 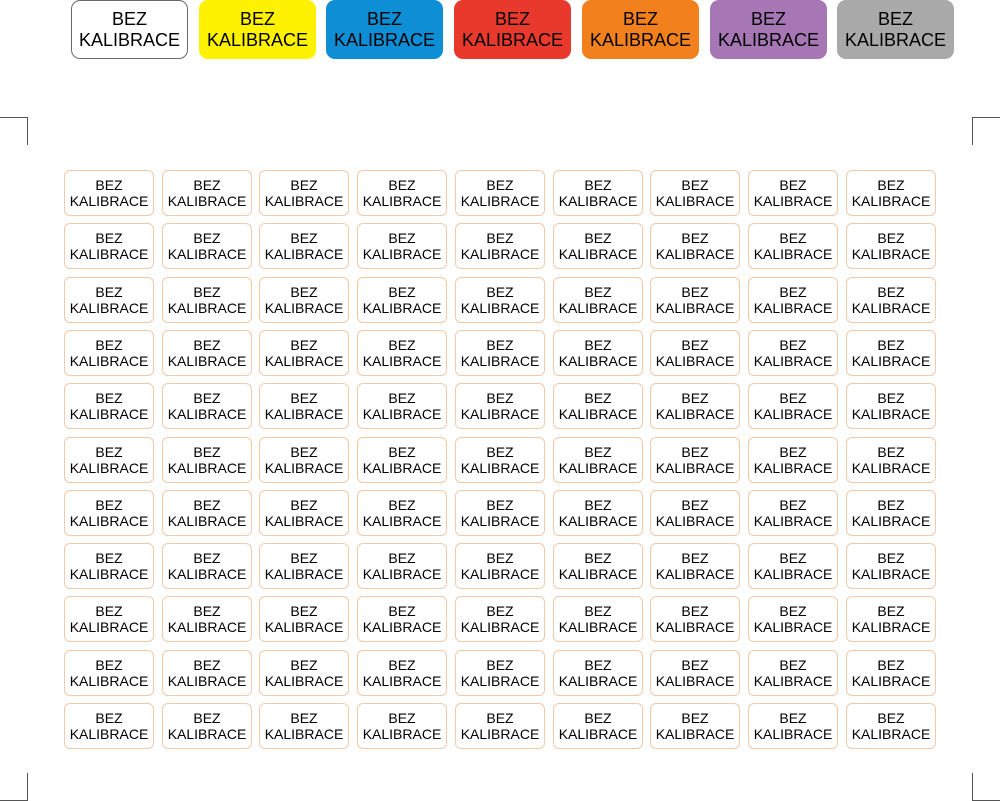 I want to click on crop-mark-bottom-right, so click(x=986, y=787).